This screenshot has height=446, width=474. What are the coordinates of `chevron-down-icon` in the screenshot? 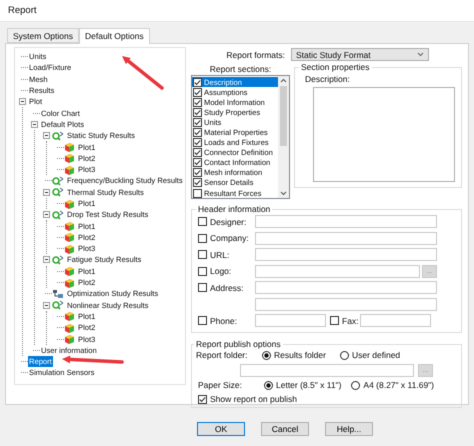 It's located at (420, 54).